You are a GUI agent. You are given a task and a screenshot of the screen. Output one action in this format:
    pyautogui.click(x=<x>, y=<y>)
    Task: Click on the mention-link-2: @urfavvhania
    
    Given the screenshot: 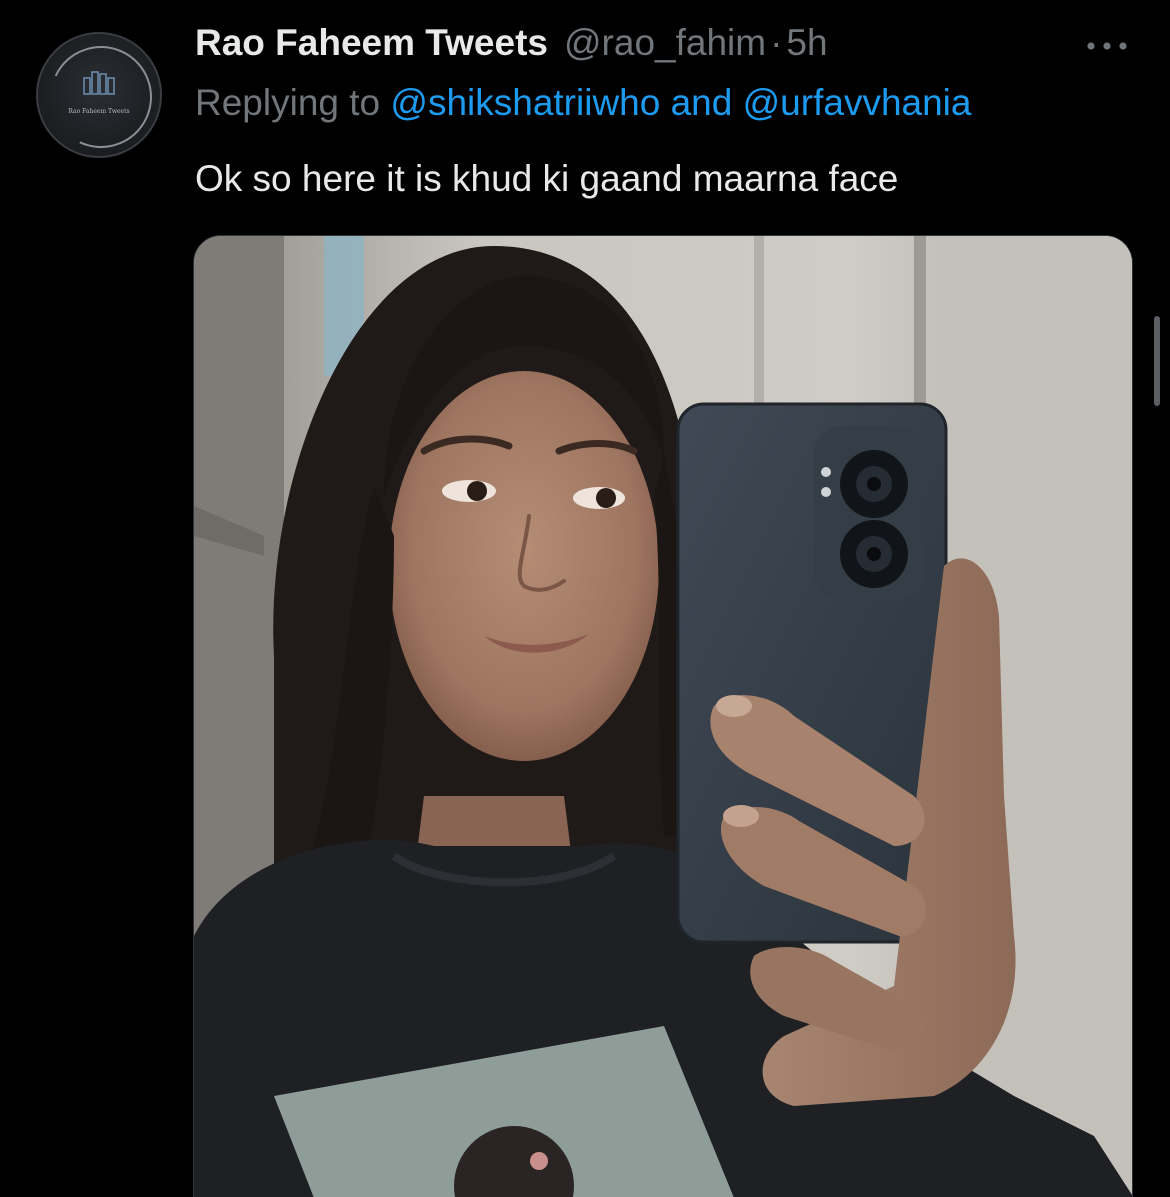 What is the action you would take?
    pyautogui.click(x=857, y=102)
    